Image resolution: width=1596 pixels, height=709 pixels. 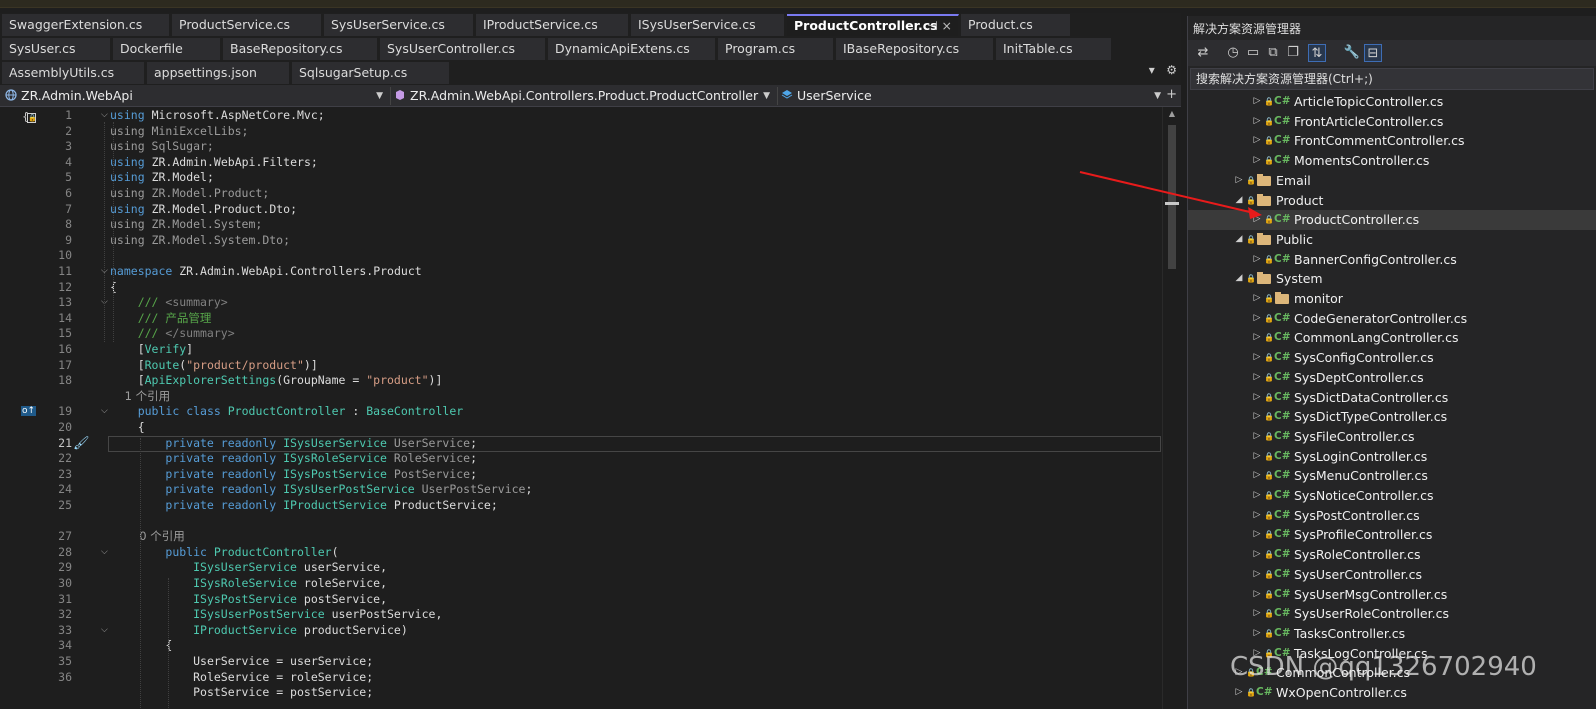 What do you see at coordinates (1203, 53) in the screenshot?
I see `sync-icon: ⇄` at bounding box center [1203, 53].